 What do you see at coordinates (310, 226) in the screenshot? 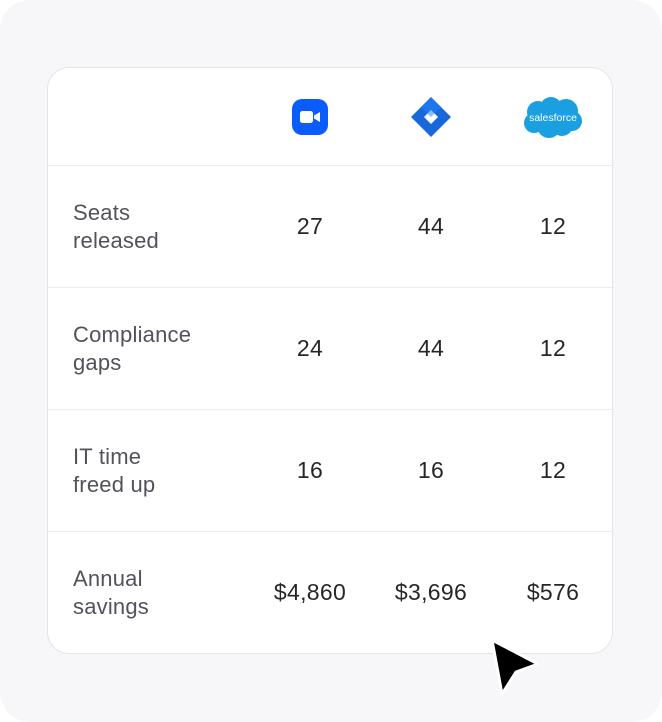
I see `zoom-value: 27` at bounding box center [310, 226].